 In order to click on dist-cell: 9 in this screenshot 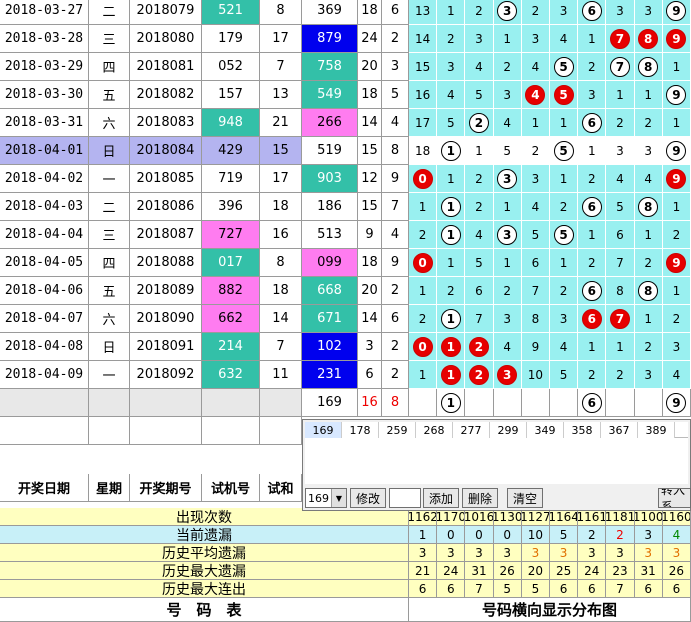, I will do `click(676, 95)`.